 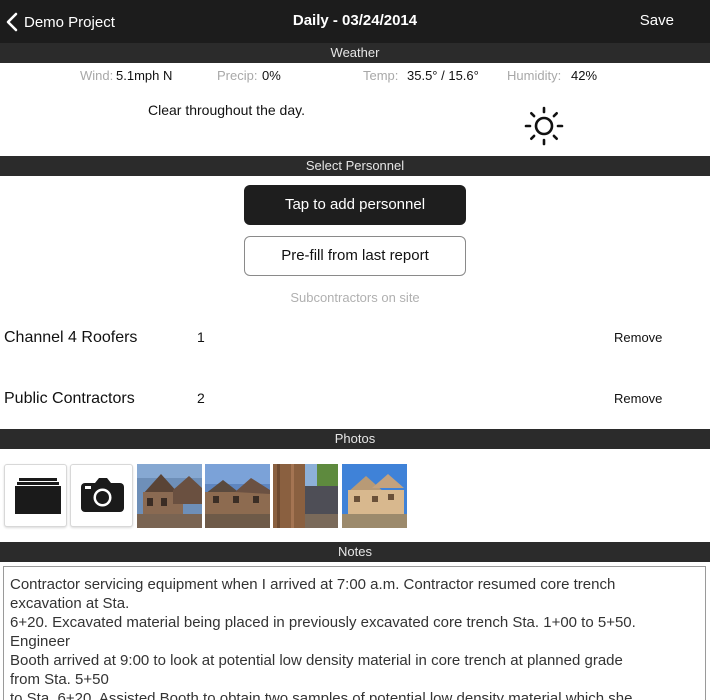 What do you see at coordinates (201, 337) in the screenshot?
I see `subcontractor-count: 1` at bounding box center [201, 337].